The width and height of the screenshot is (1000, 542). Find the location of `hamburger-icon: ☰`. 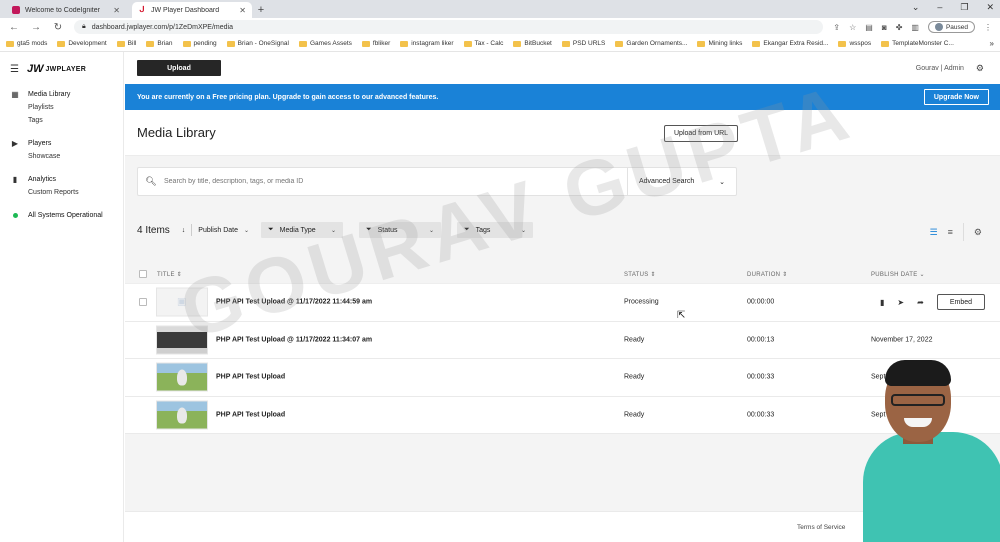

hamburger-icon: ☰ is located at coordinates (14, 69).